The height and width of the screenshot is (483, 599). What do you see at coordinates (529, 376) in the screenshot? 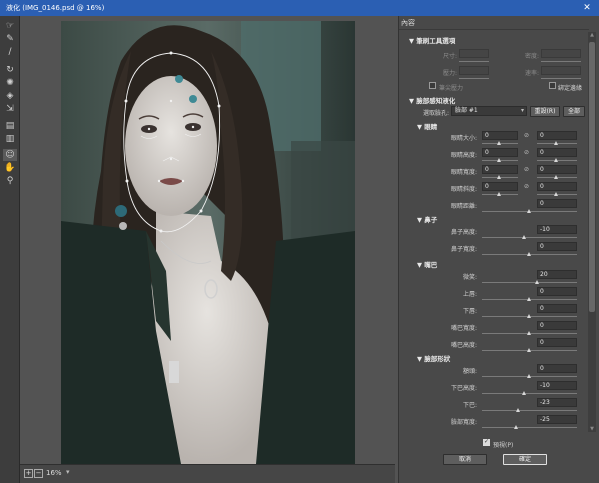
I see `forehead-knob` at bounding box center [529, 376].